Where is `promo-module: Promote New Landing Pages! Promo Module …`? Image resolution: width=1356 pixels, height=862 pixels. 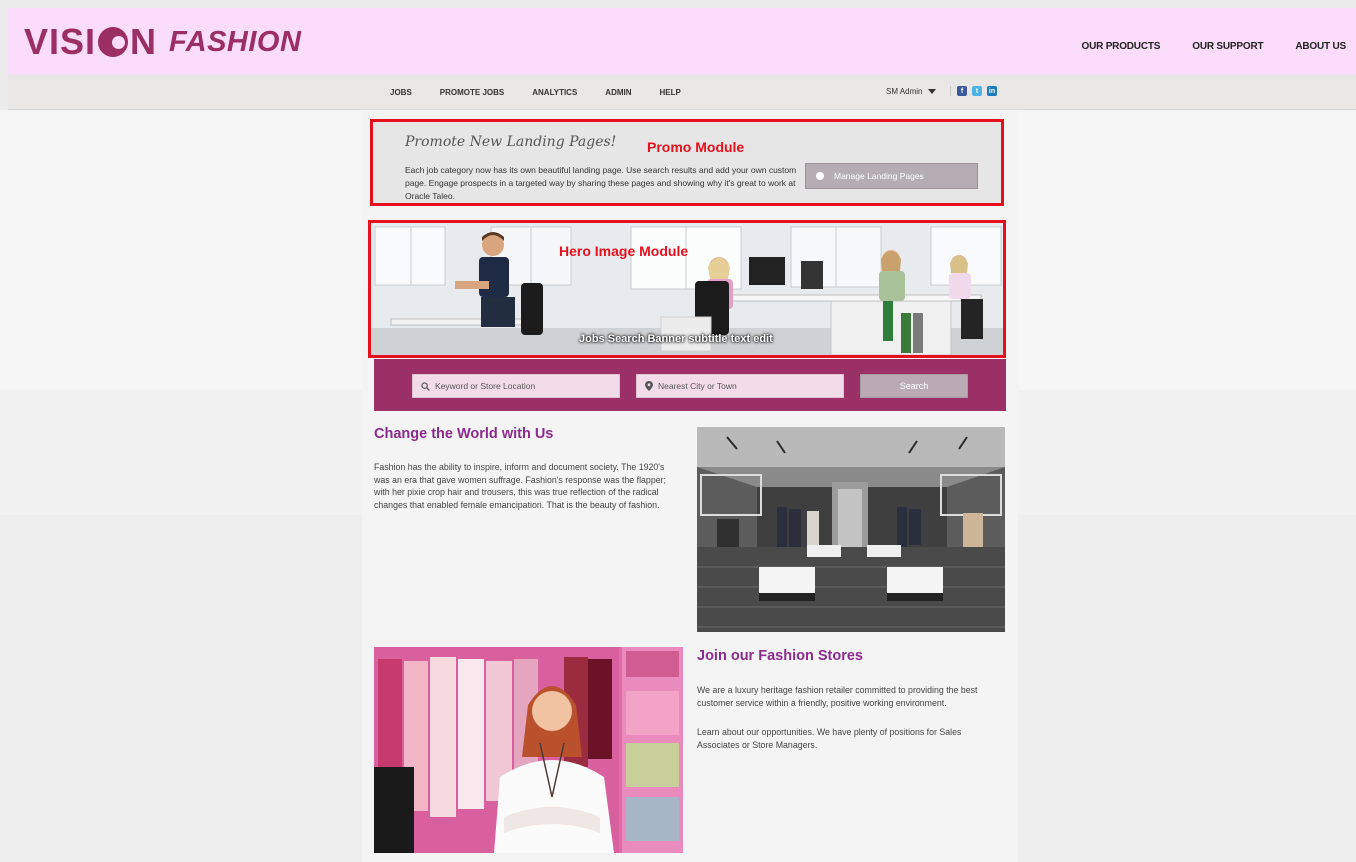
promo-module: Promote New Landing Pages! Promo Module … is located at coordinates (687, 162).